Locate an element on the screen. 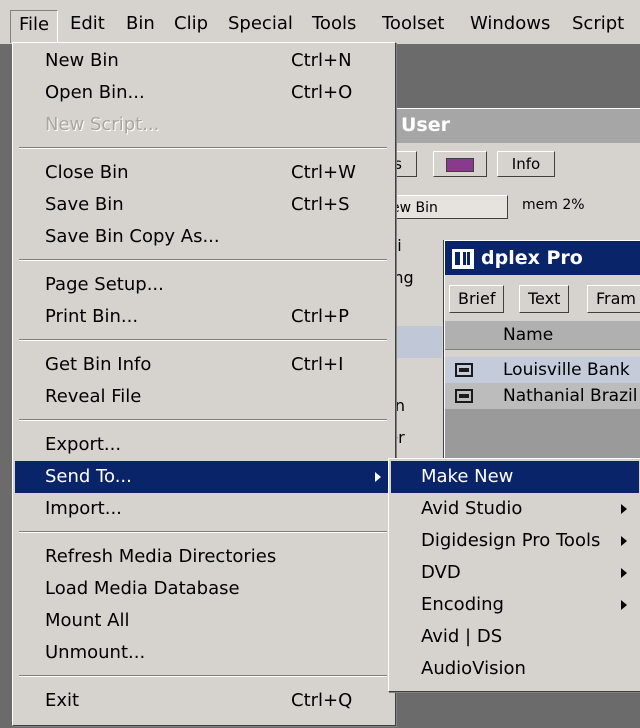 Image resolution: width=640 pixels, height=728 pixels. new-bin-button: ew Bin is located at coordinates (446, 207).